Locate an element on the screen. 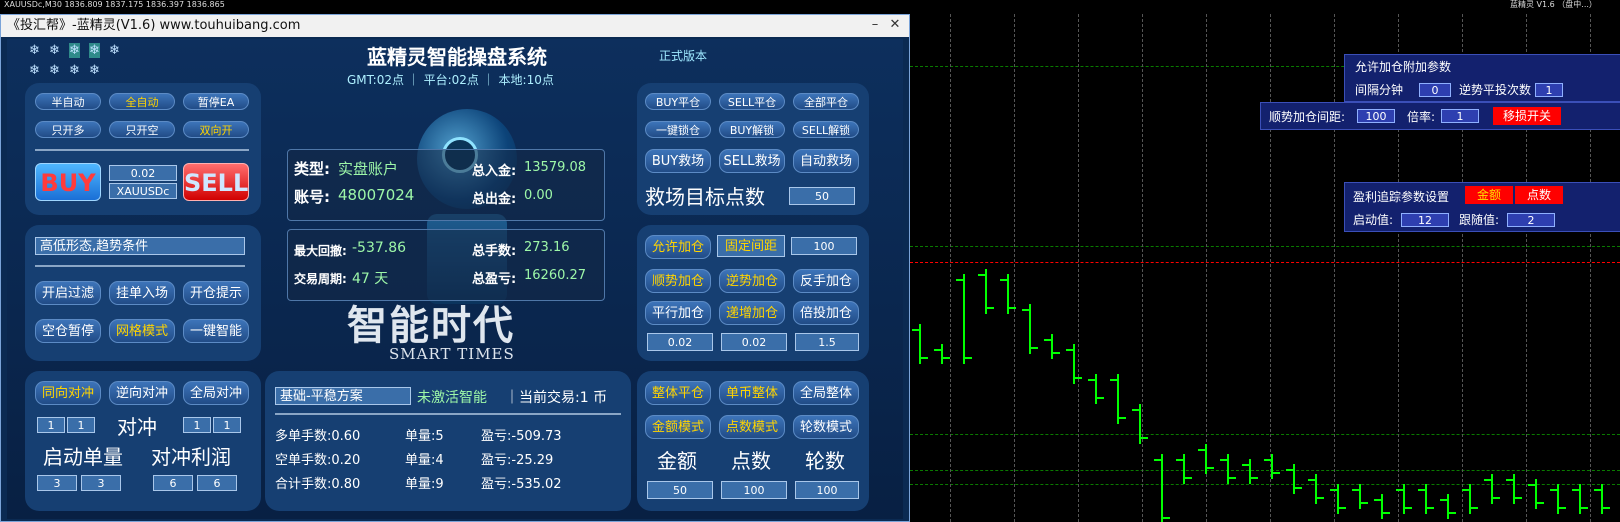 This screenshot has height=522, width=1620. buy-rescue-button: BUY救场 is located at coordinates (678, 161).